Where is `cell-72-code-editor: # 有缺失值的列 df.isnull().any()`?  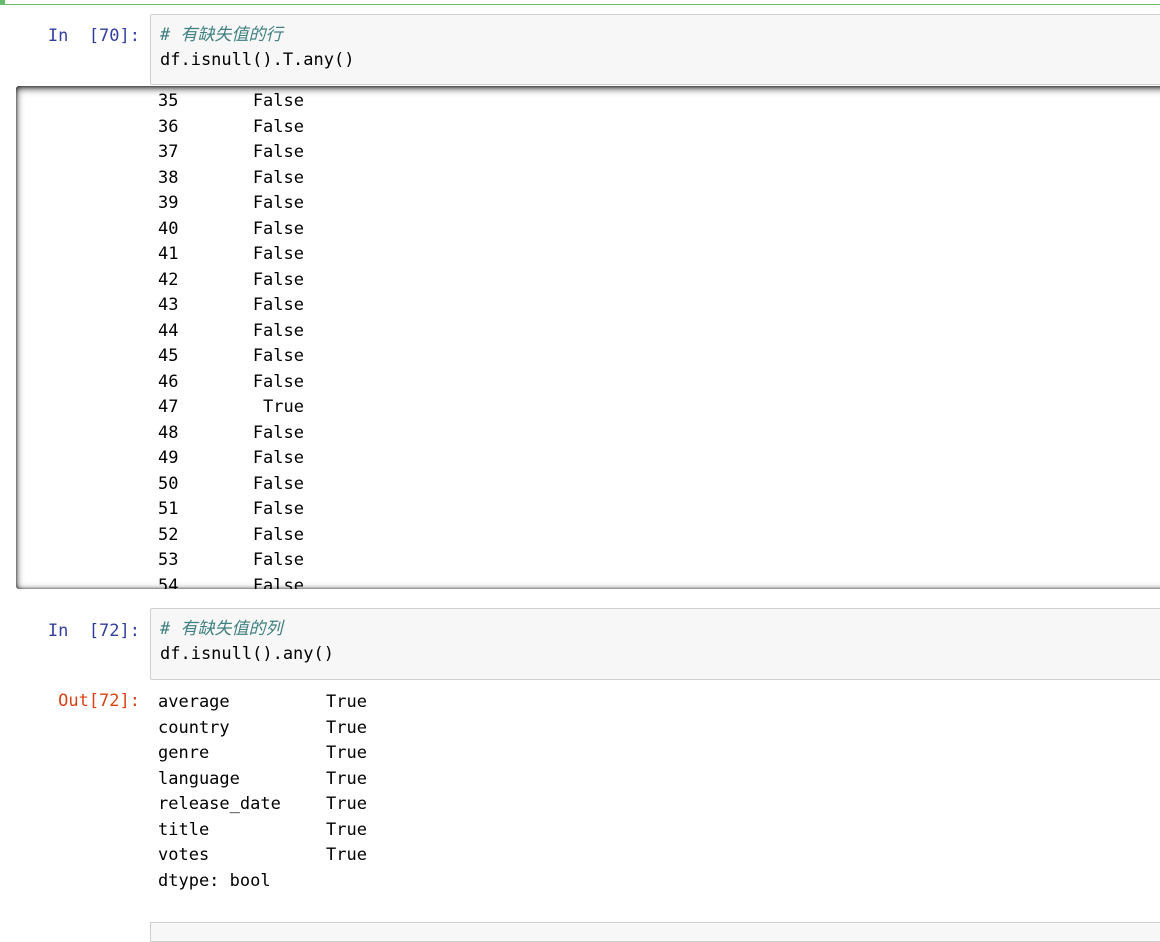
cell-72-code-editor: # 有缺失值的列 df.isnull().any() is located at coordinates (655, 644).